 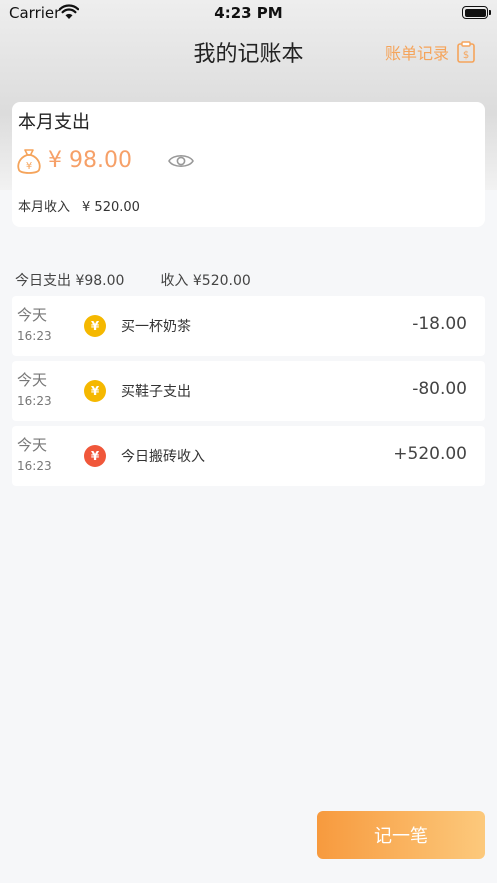 I want to click on daily-summary: 今日支出 ¥98.00 收入 ¥520.00, so click(x=133, y=280).